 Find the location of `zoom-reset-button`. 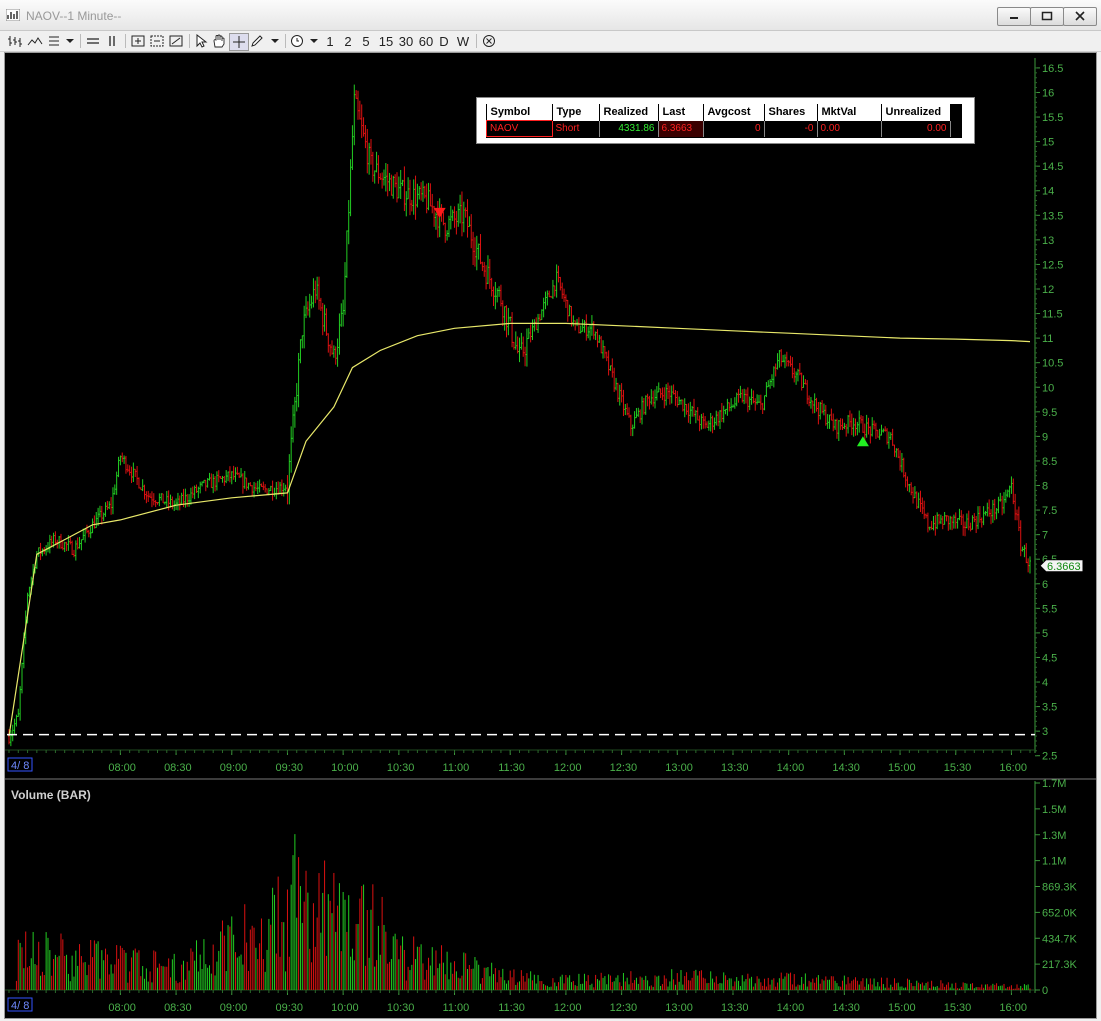

zoom-reset-button is located at coordinates (176, 41).